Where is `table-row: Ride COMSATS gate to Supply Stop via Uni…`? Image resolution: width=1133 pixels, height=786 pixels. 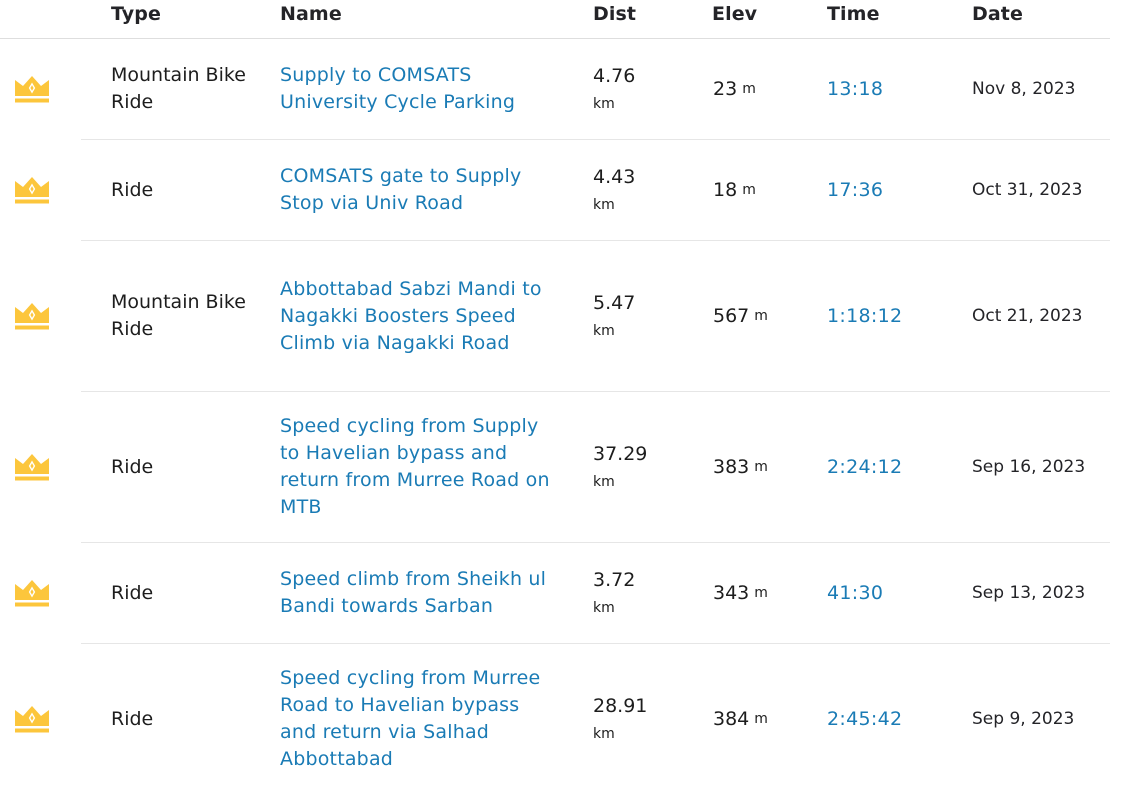 table-row: Ride COMSATS gate to Supply Stop via Uni… is located at coordinates (562, 190).